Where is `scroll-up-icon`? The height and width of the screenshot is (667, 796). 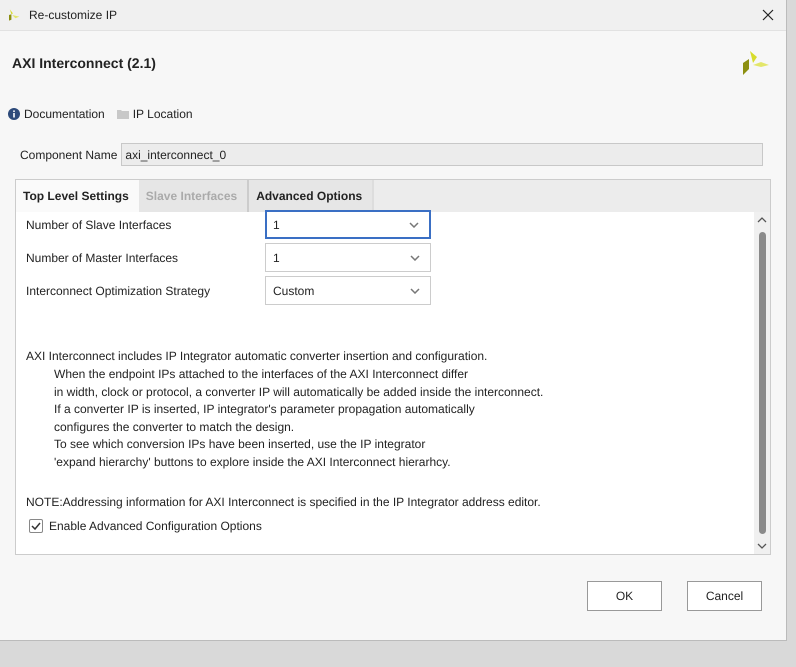
scroll-up-icon is located at coordinates (762, 220).